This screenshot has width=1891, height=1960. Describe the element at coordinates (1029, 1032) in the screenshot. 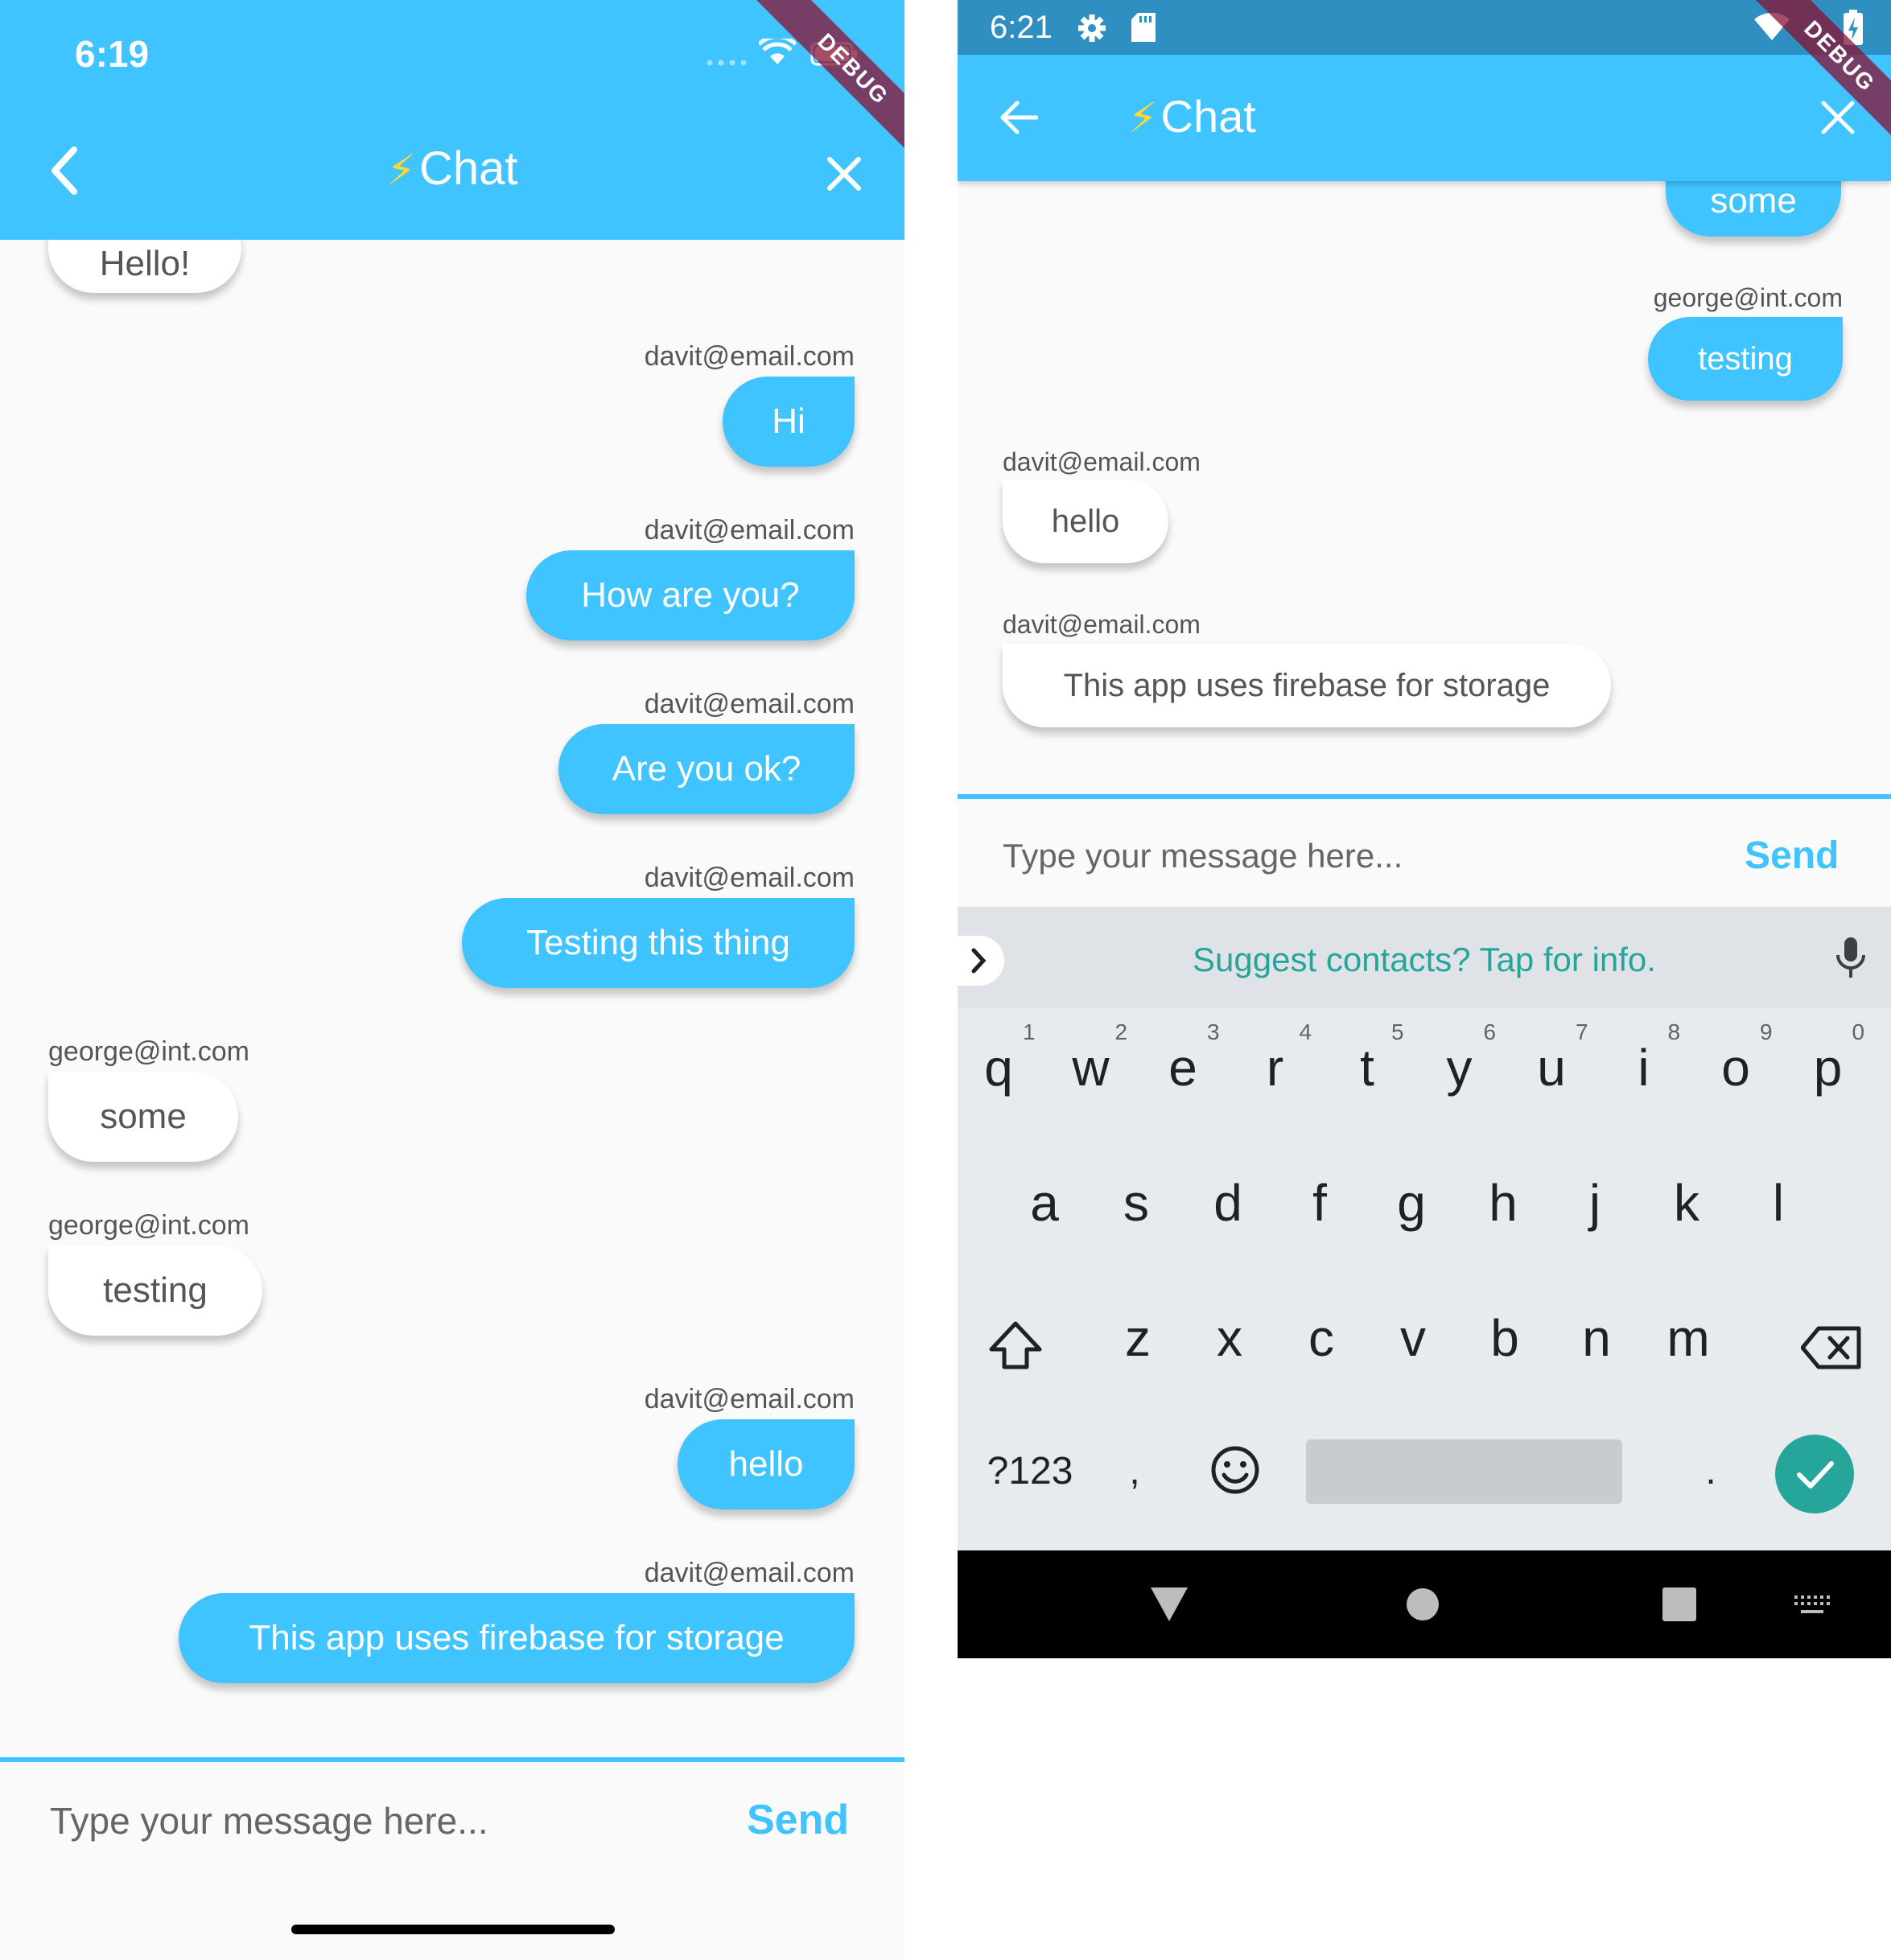

I see `key-number-hint: 1` at that location.